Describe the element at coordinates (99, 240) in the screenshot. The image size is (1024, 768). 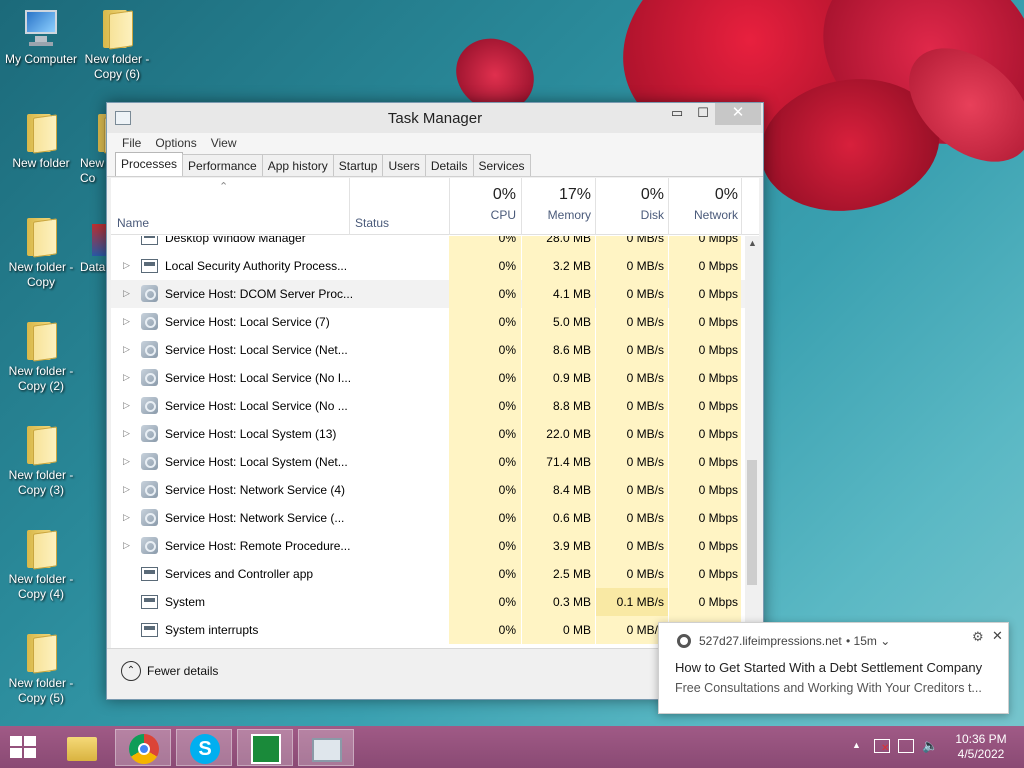
I see `shortcut-icon` at that location.